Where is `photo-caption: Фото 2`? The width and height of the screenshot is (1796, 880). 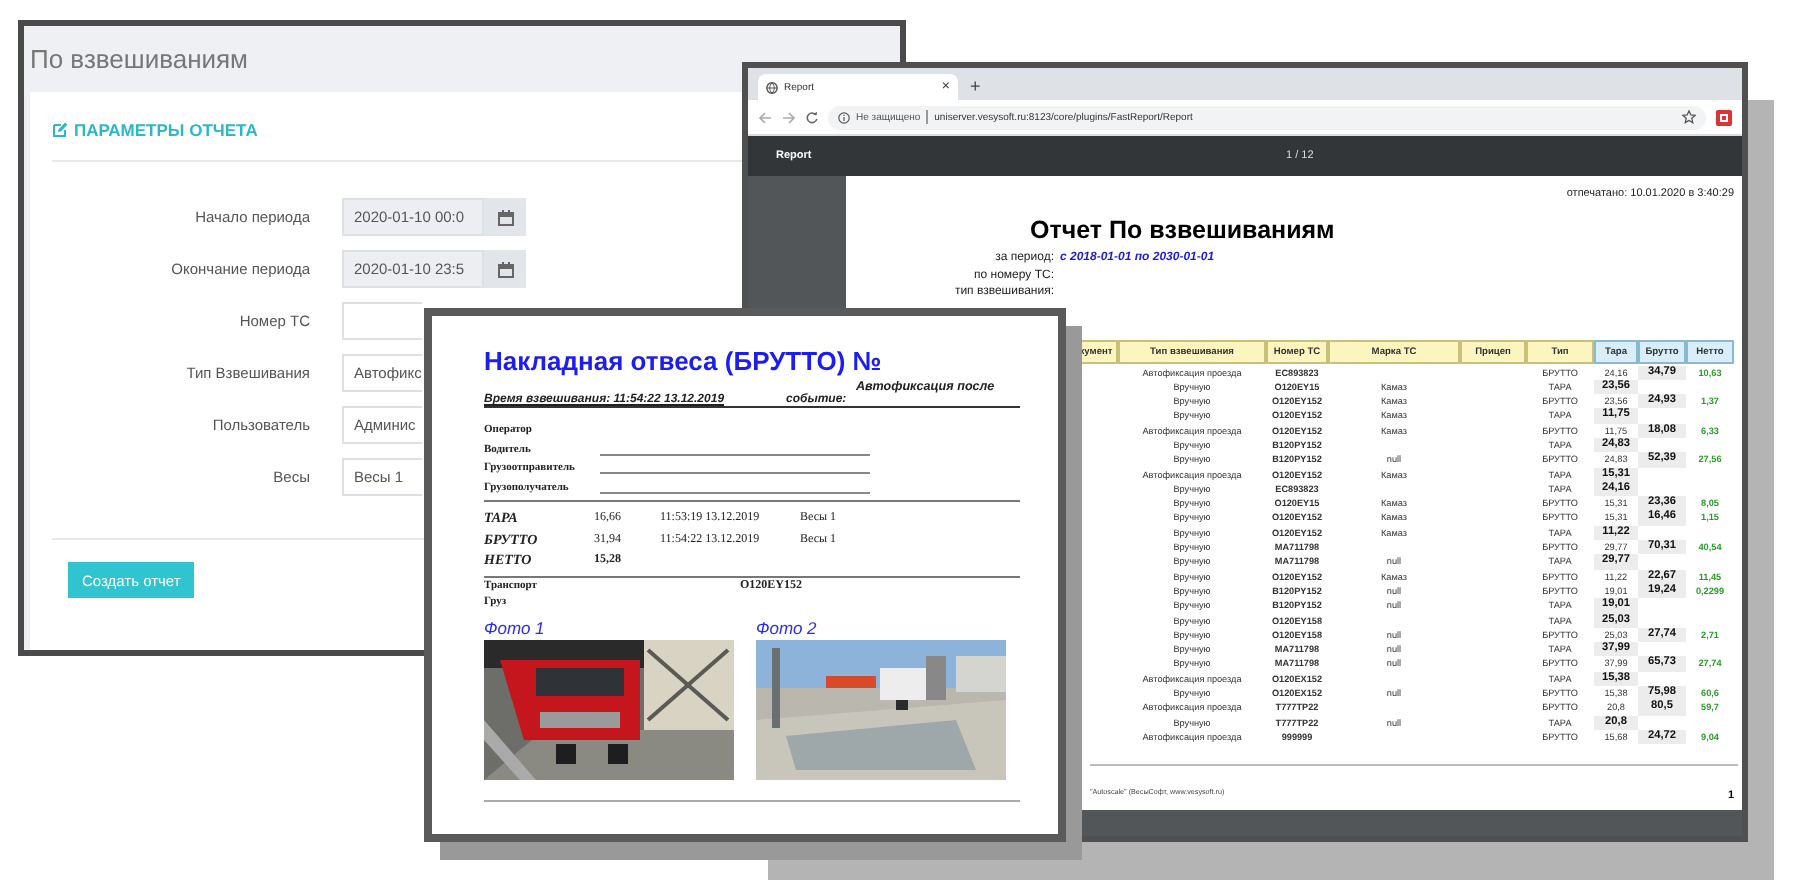 photo-caption: Фото 2 is located at coordinates (787, 628).